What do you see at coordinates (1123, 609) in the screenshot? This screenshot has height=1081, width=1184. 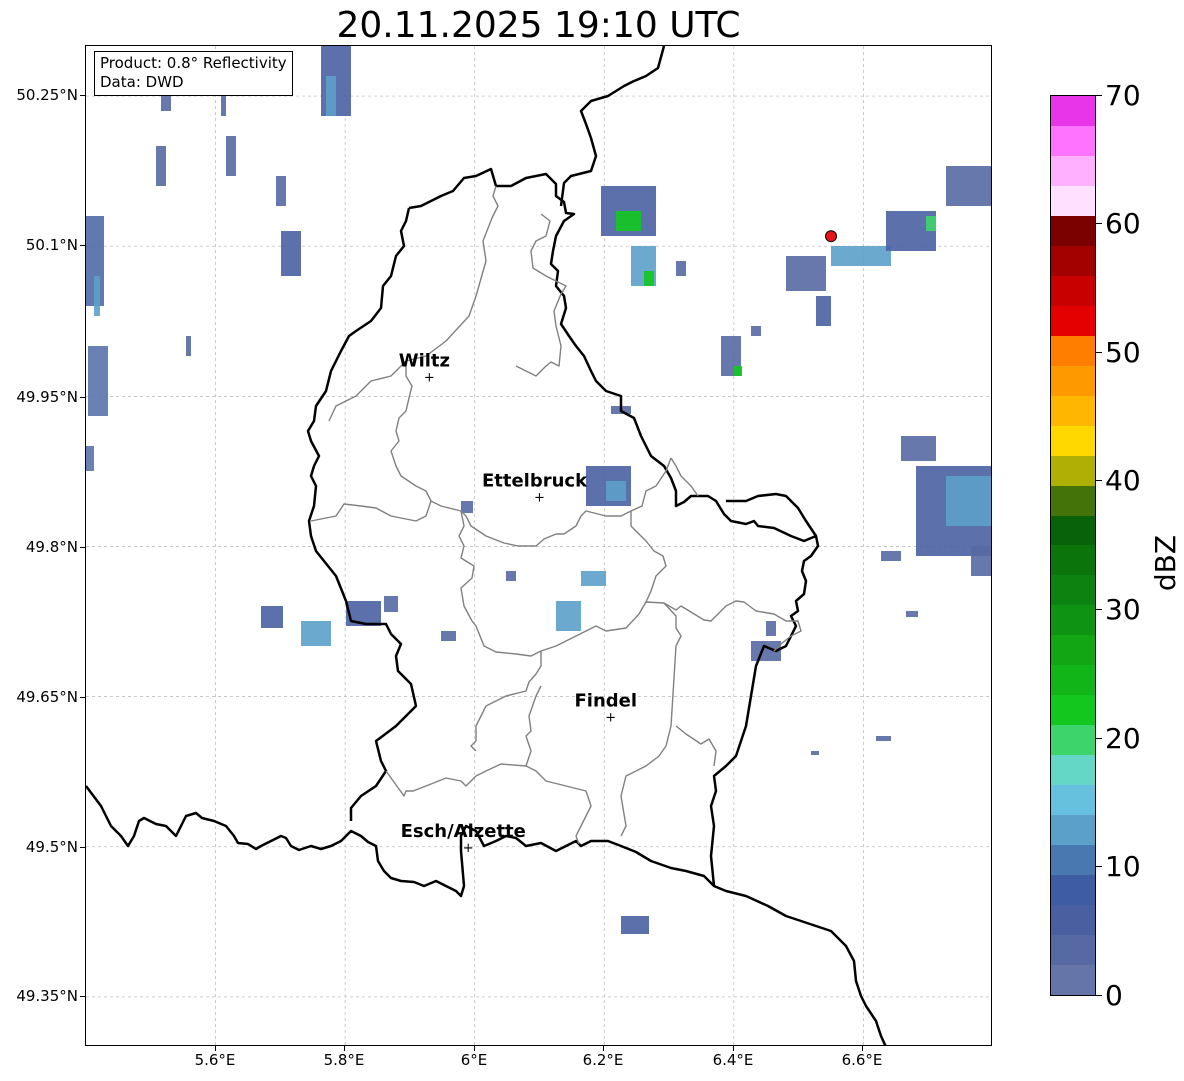 I see `colorbar-tick-label: 30` at bounding box center [1123, 609].